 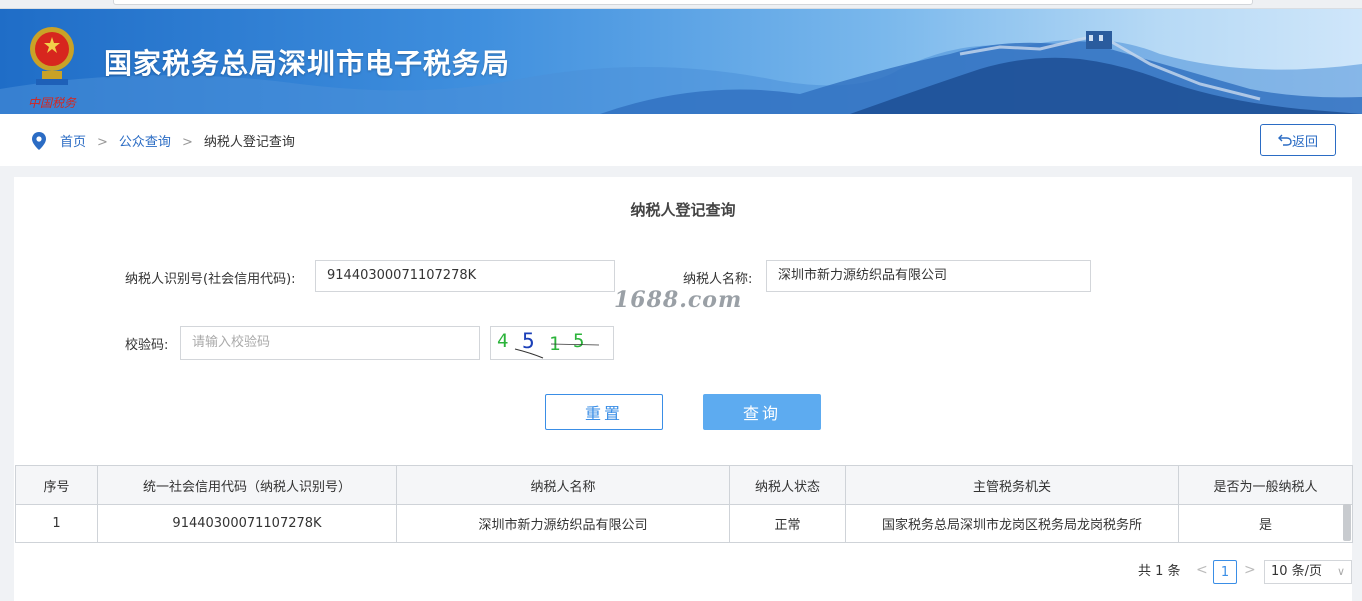 What do you see at coordinates (39, 141) in the screenshot?
I see `location-pin-icon` at bounding box center [39, 141].